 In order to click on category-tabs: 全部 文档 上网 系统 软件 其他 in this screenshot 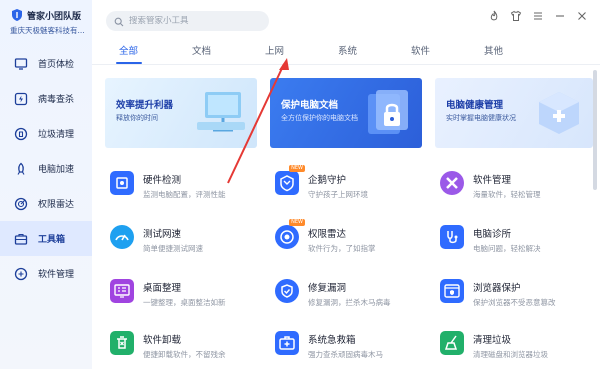, I will do `click(346, 52)`.